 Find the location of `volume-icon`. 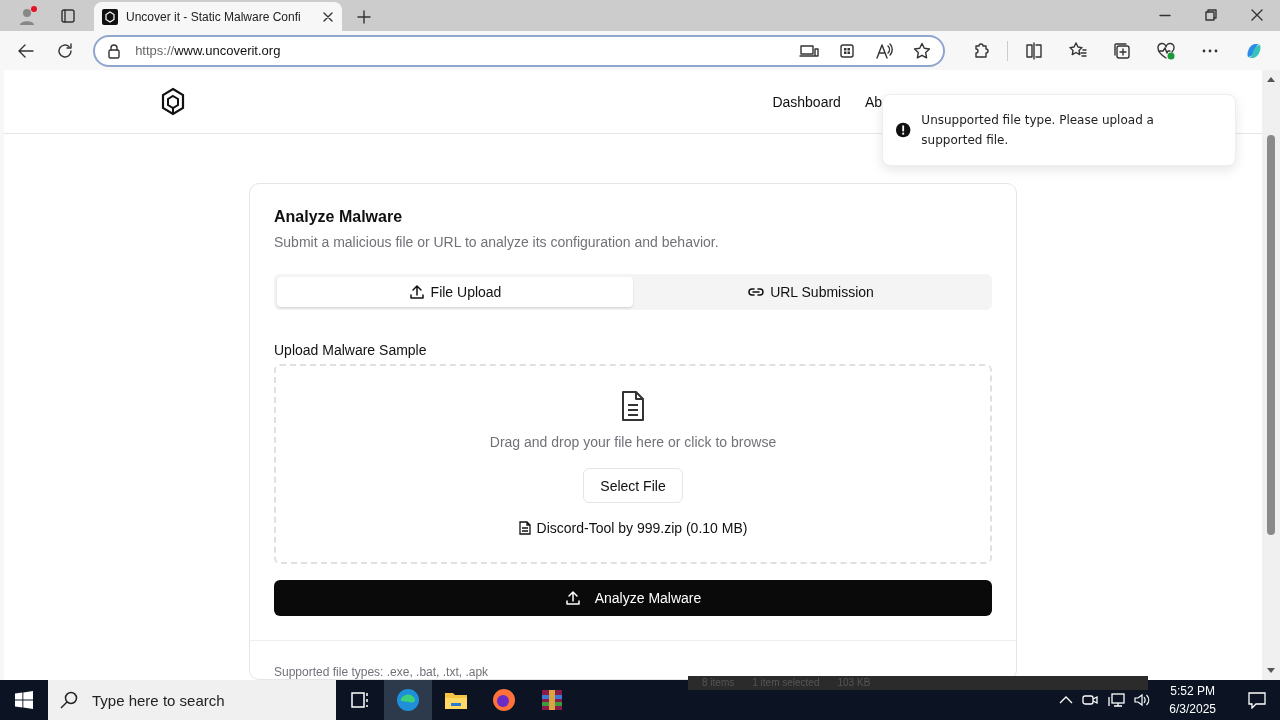

volume-icon is located at coordinates (1142, 700).